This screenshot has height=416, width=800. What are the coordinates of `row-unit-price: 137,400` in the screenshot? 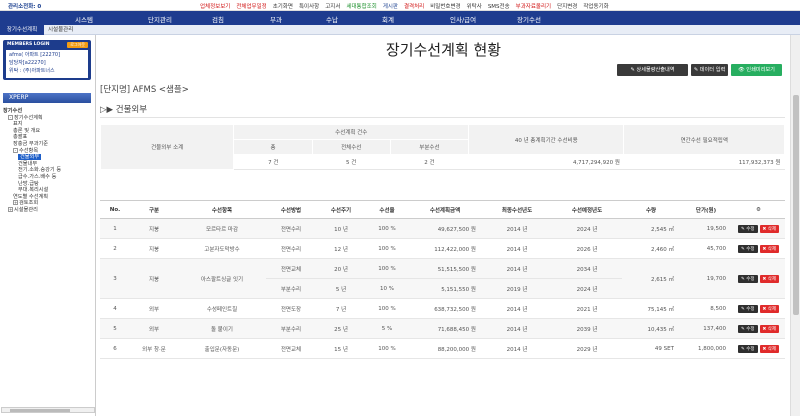 It's located at (706, 328).